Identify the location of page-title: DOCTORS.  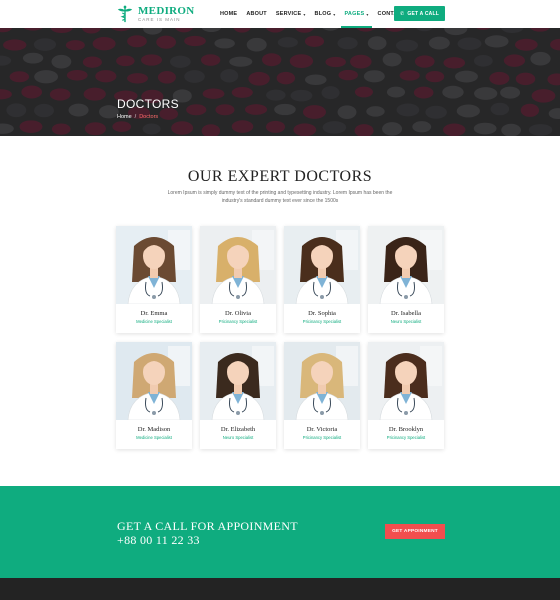
(148, 104).